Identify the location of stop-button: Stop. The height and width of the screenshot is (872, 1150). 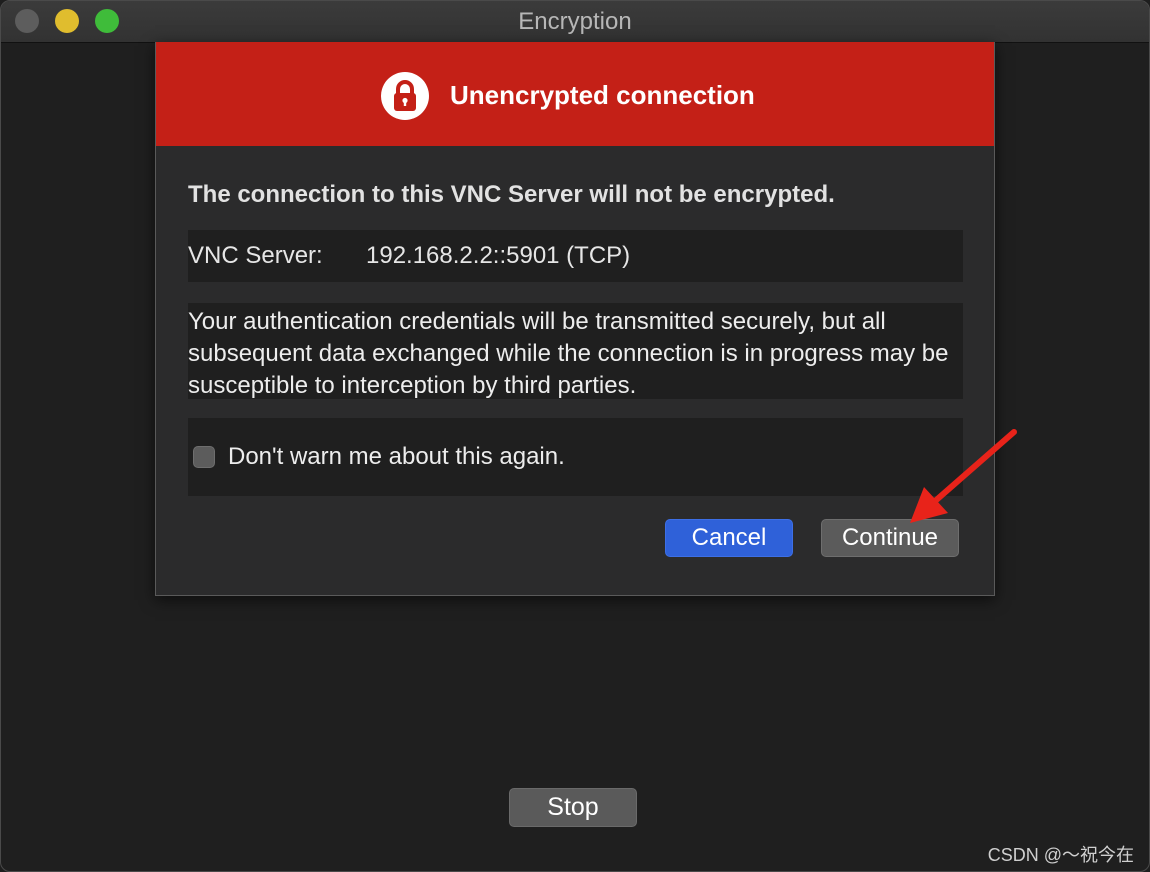
(573, 807).